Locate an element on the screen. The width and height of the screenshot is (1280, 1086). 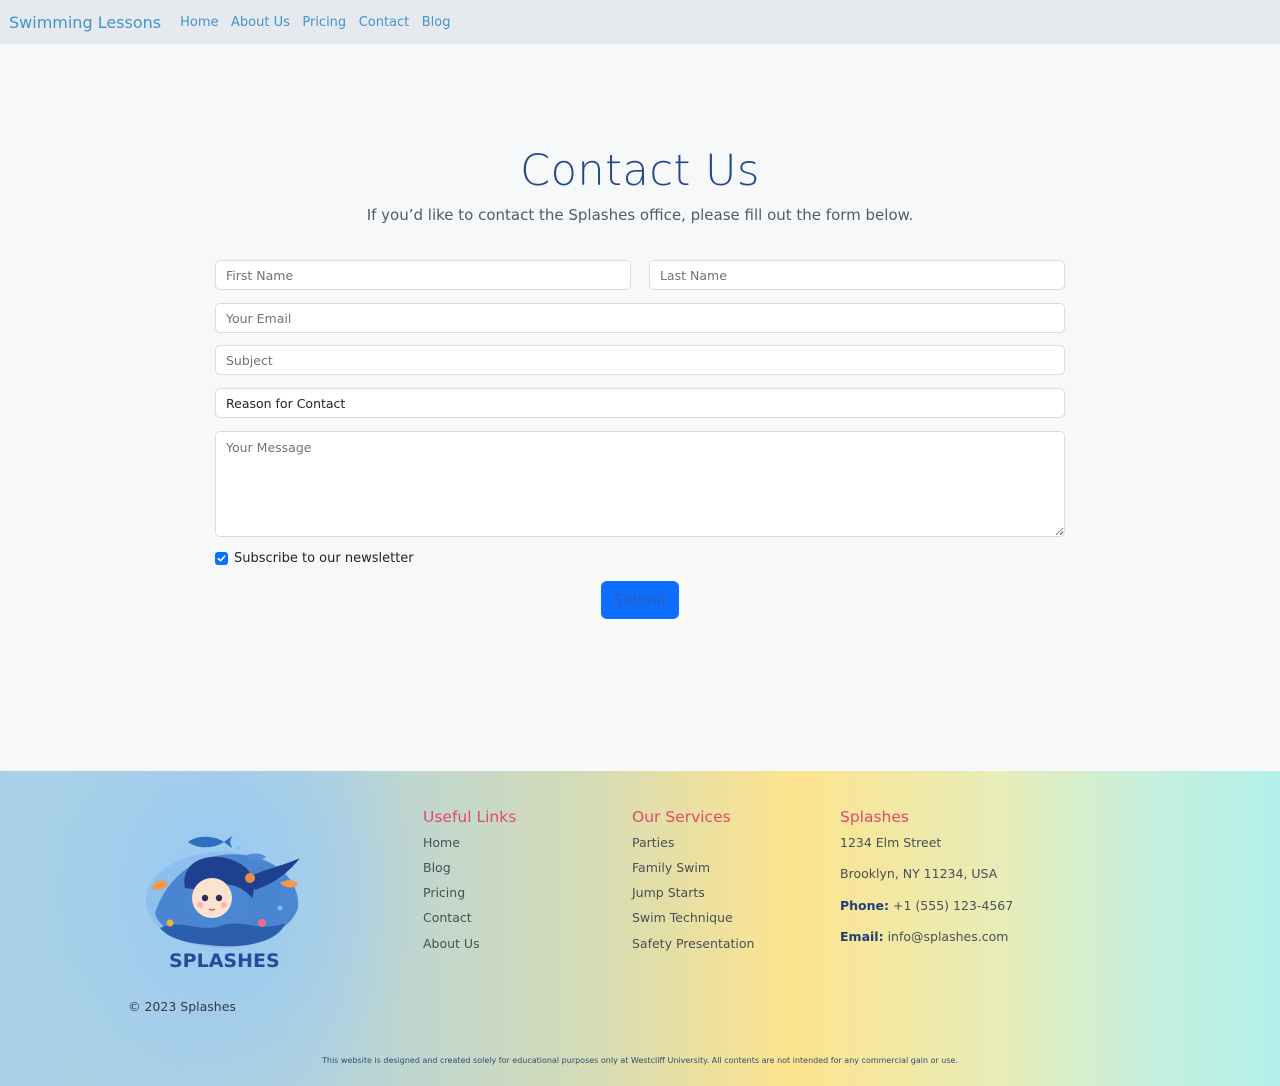
brand-link: Swimming Lessons is located at coordinates (85, 22).